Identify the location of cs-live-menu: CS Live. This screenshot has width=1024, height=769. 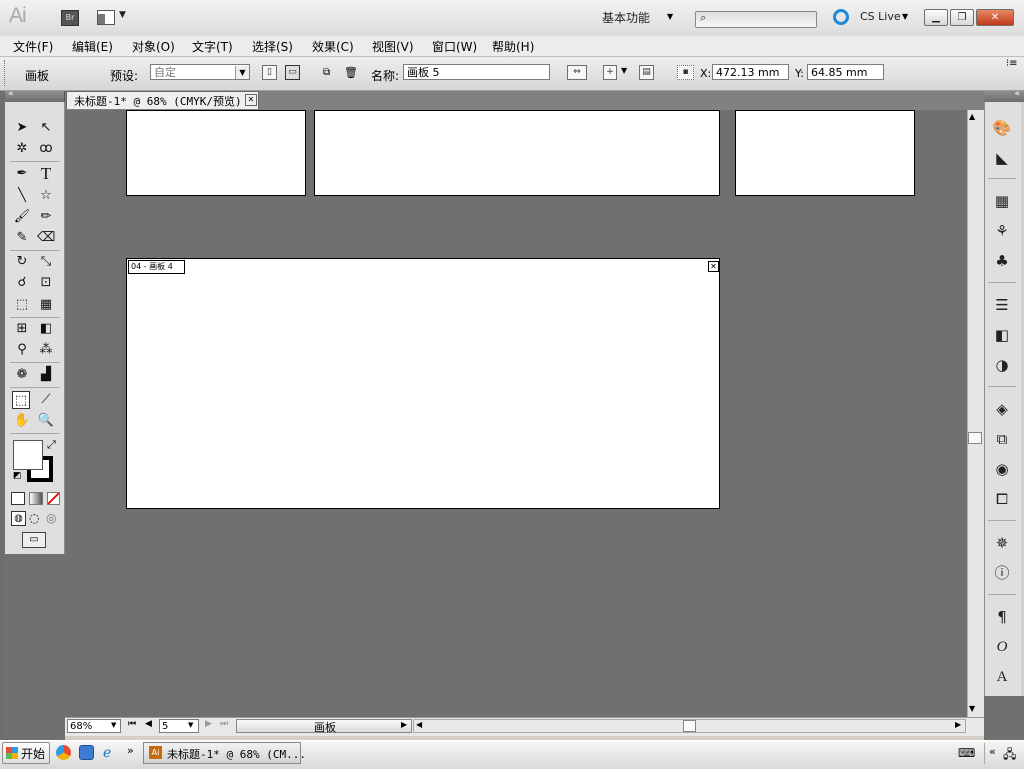
(880, 16).